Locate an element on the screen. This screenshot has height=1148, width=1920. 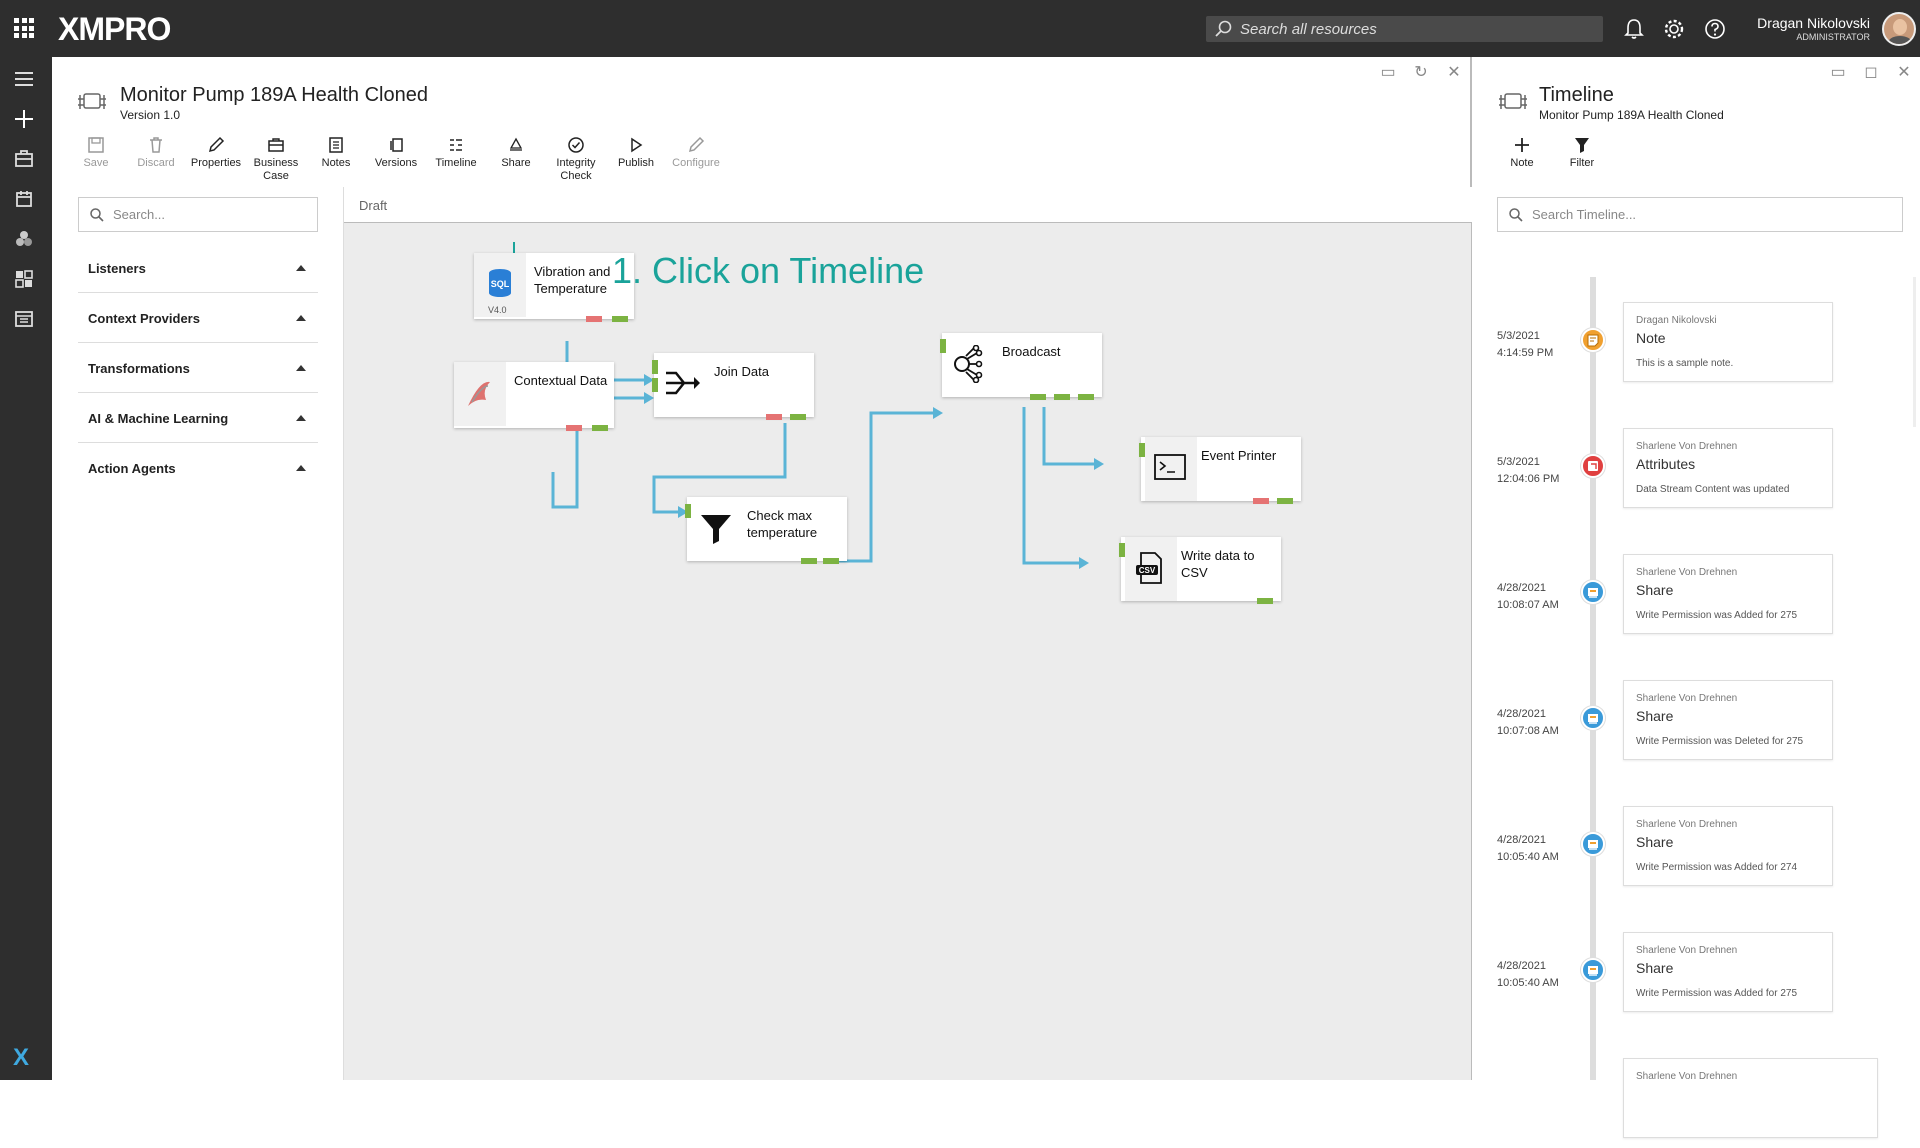
app-window-icon is located at coordinates (24, 319).